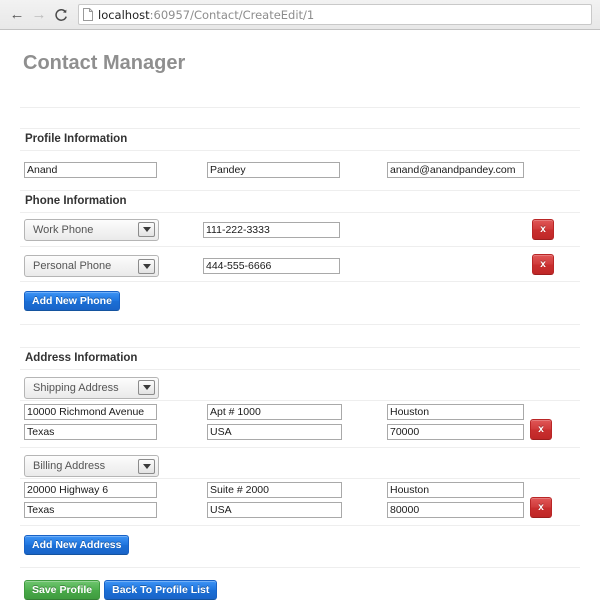  I want to click on delete-phone-button-2: x, so click(543, 264).